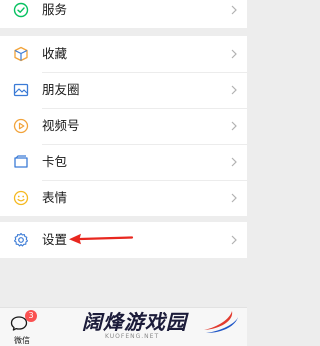 This screenshot has width=320, height=346. Describe the element at coordinates (123, 198) in the screenshot. I see `menu-item-stickers: 表情` at that location.